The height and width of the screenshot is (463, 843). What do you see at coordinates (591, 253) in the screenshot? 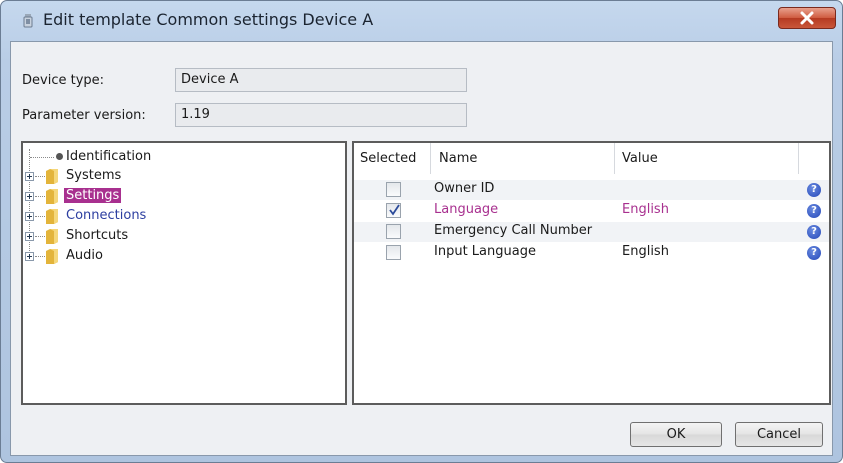
I see `table-row: Input Language English ?` at bounding box center [591, 253].